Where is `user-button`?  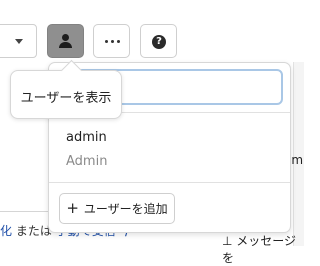
user-button is located at coordinates (65, 41).